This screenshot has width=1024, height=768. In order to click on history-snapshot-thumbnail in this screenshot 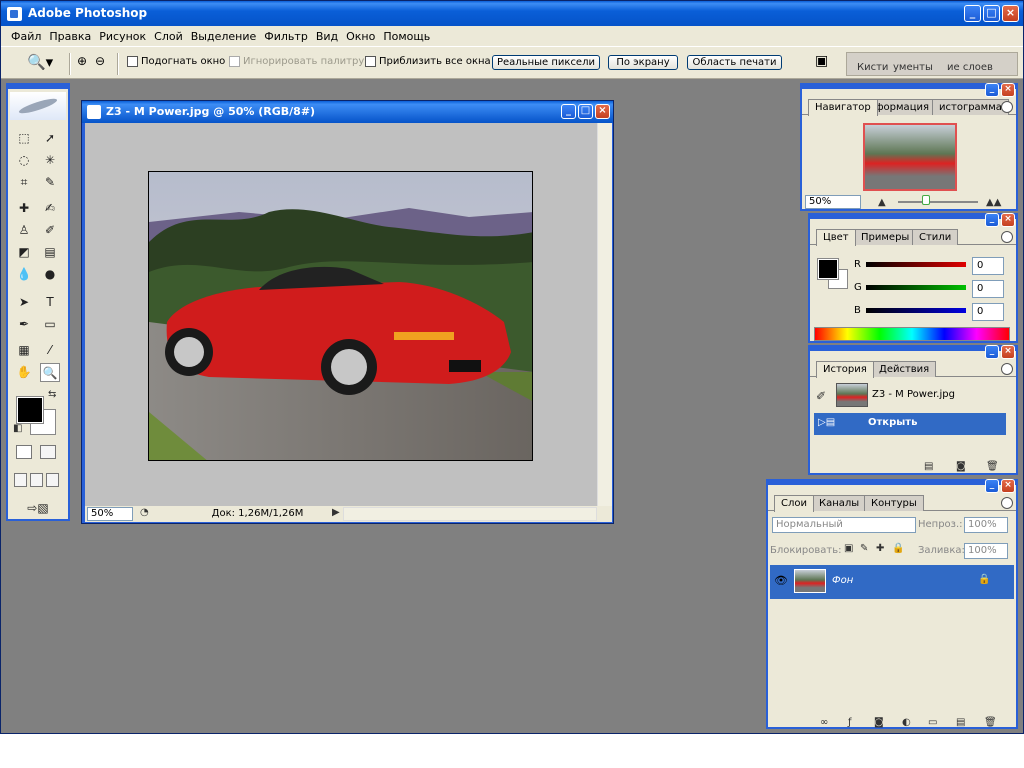, I will do `click(852, 395)`.